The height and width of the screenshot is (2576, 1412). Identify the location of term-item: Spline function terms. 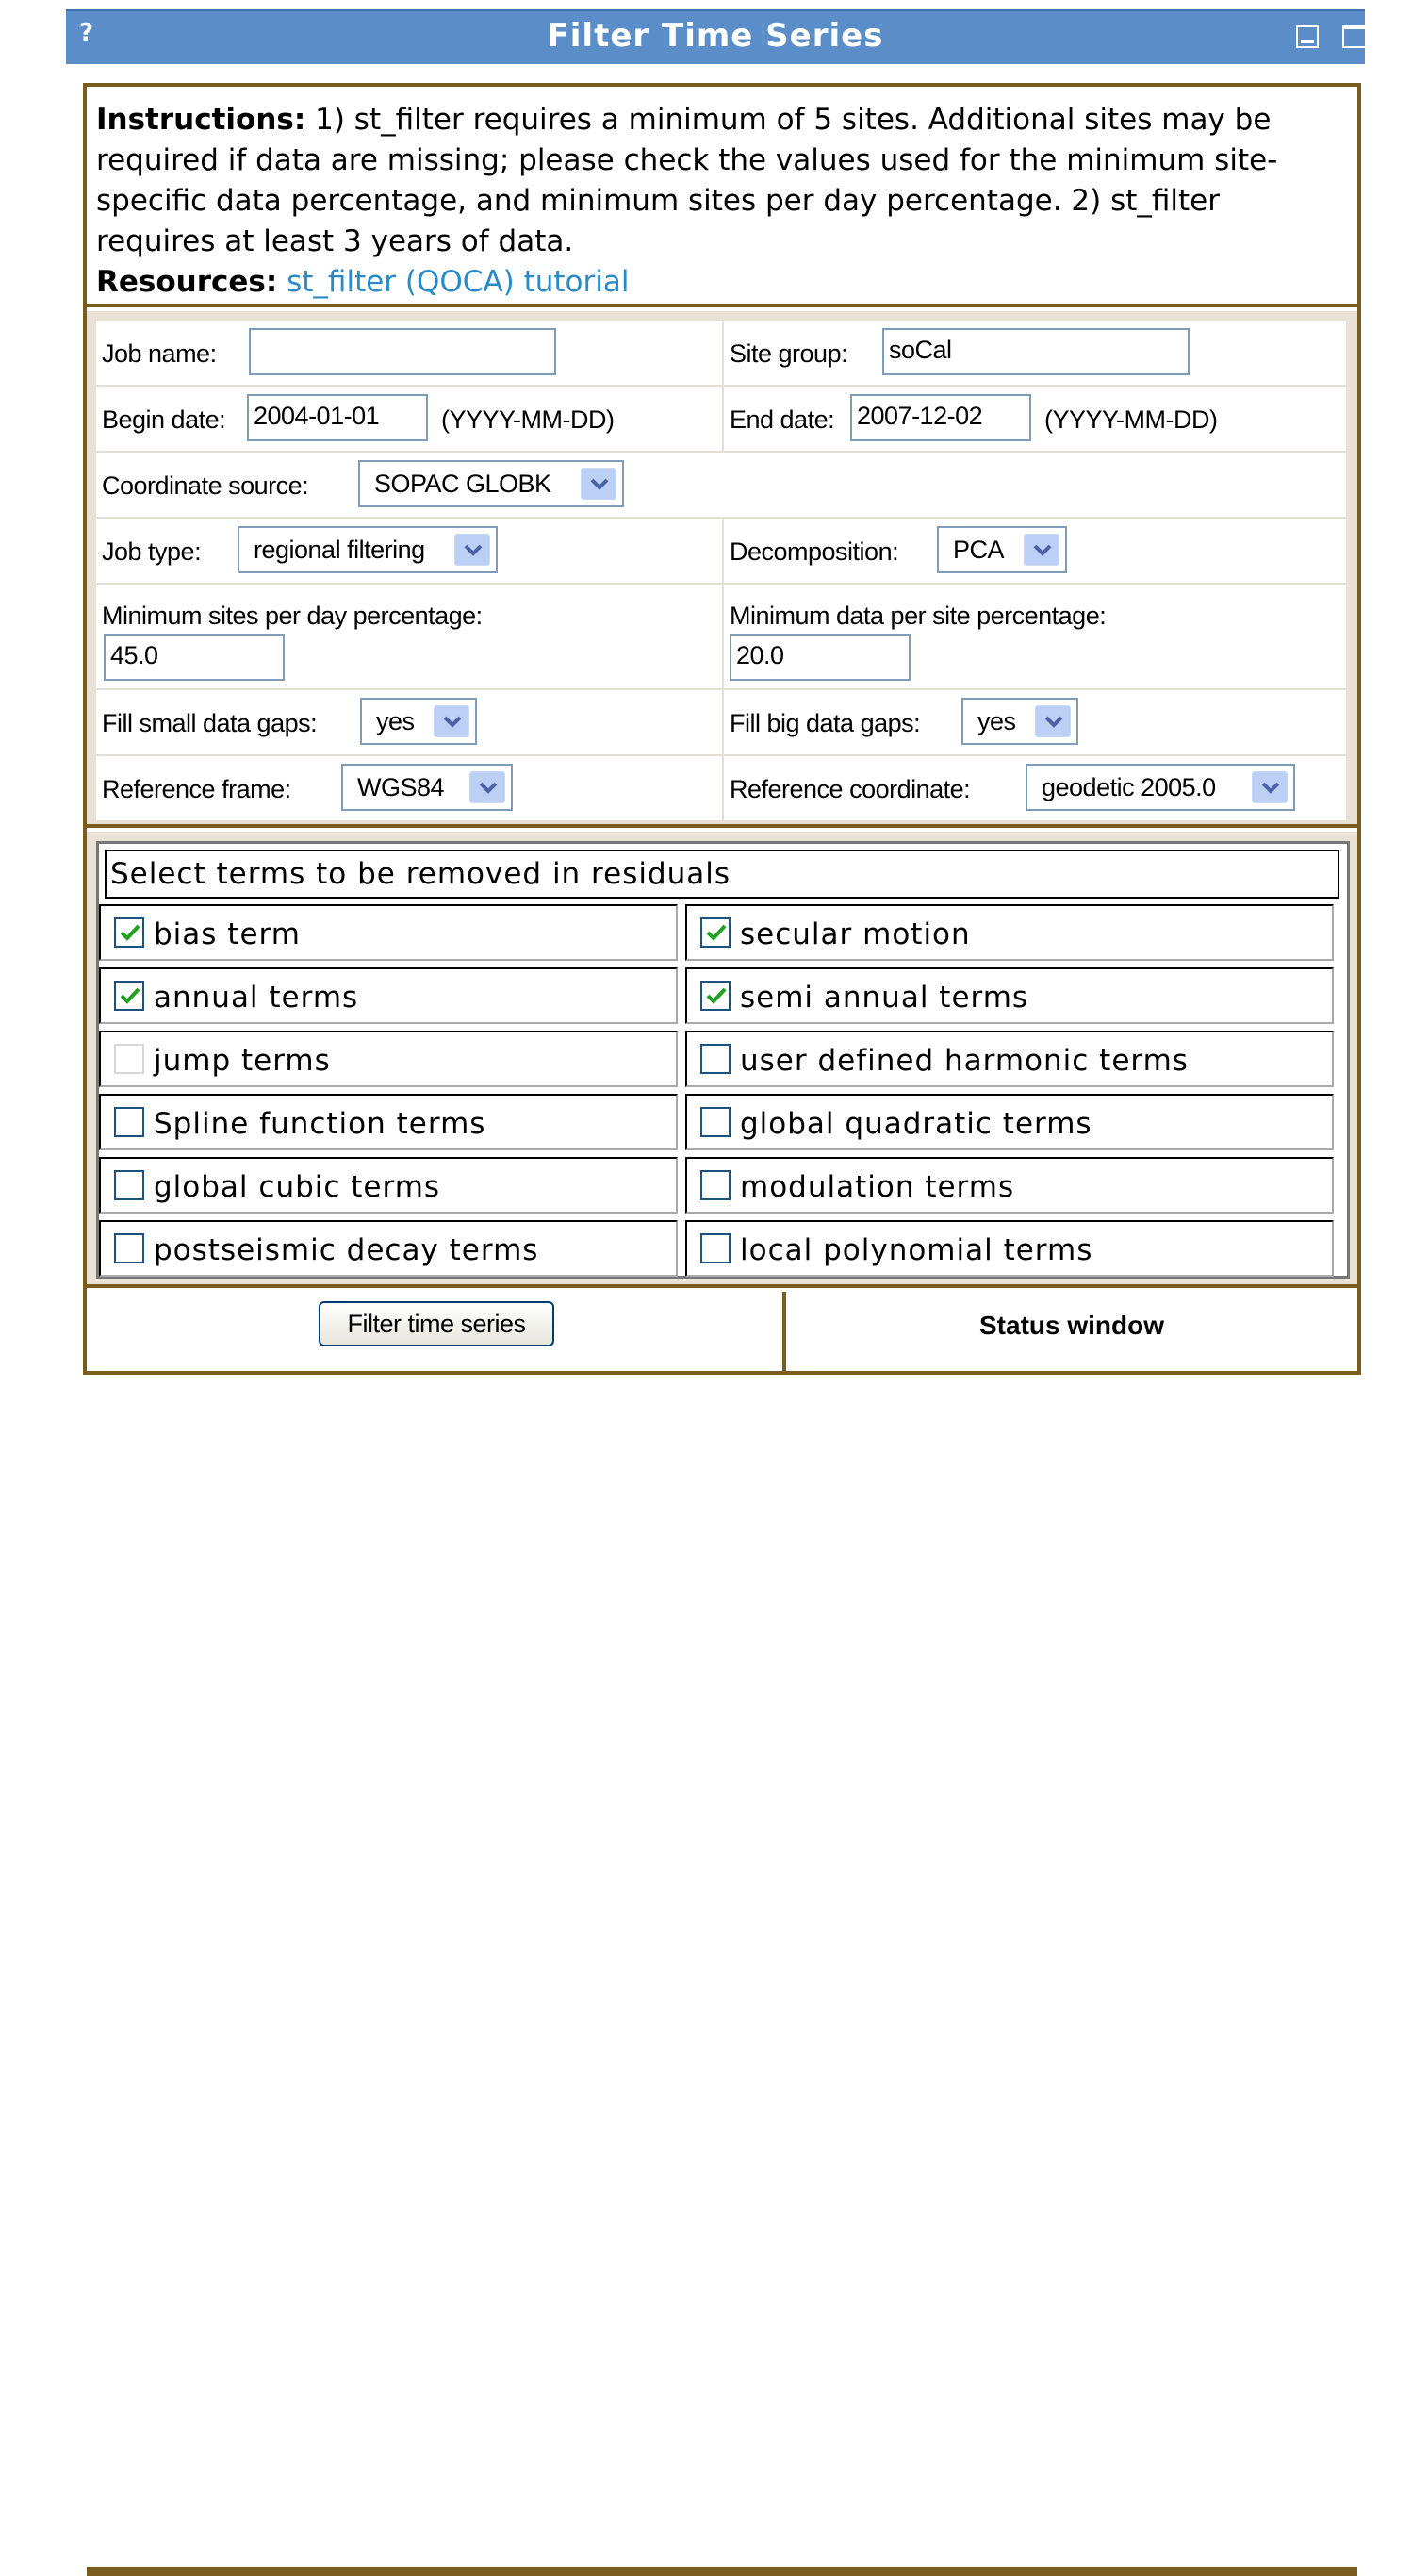
(388, 1122).